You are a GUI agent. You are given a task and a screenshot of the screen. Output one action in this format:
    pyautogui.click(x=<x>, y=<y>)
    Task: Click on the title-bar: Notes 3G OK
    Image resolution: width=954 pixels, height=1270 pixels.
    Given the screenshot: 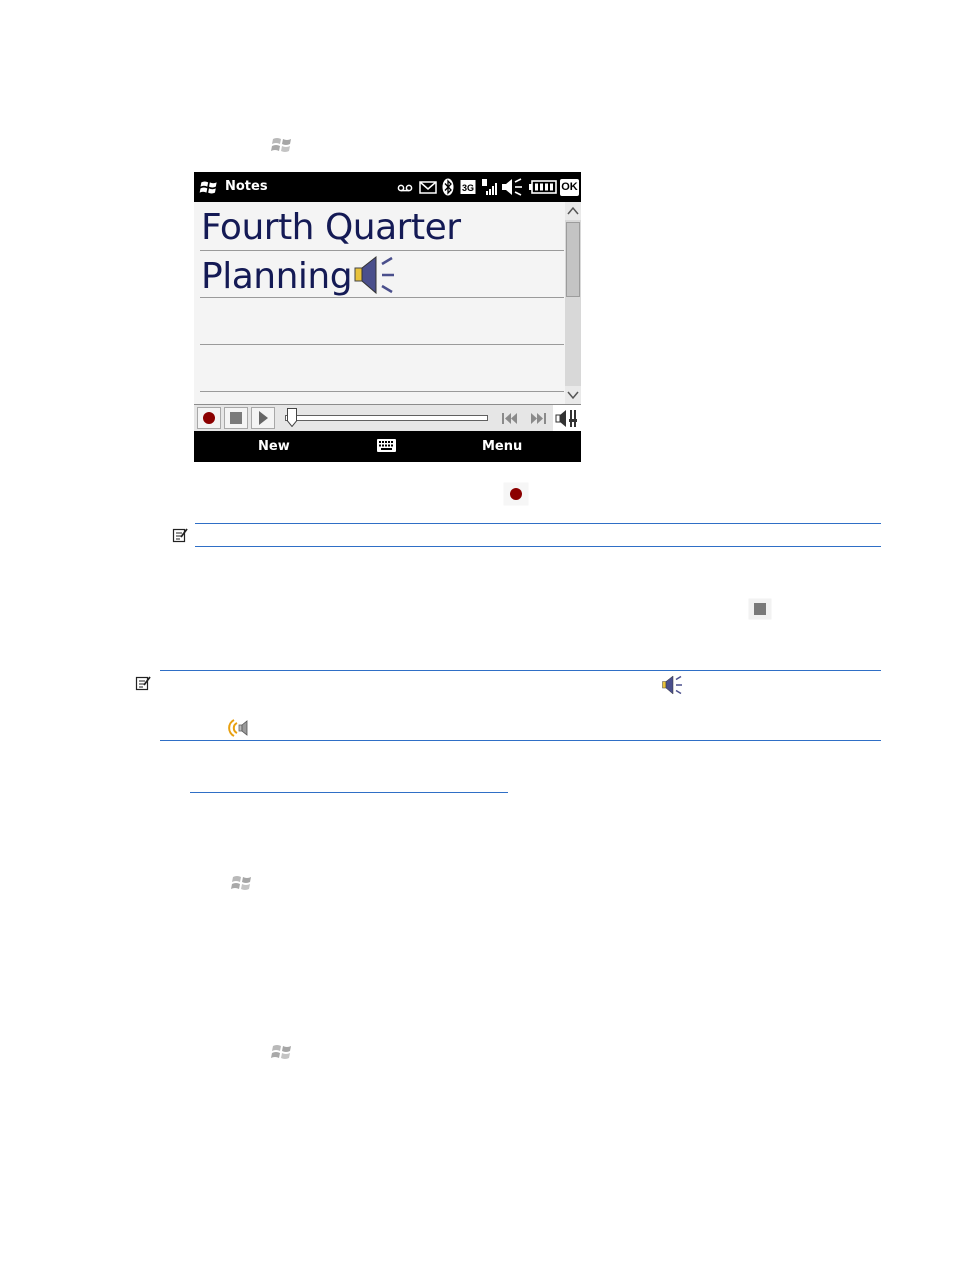 What is the action you would take?
    pyautogui.click(x=387, y=187)
    